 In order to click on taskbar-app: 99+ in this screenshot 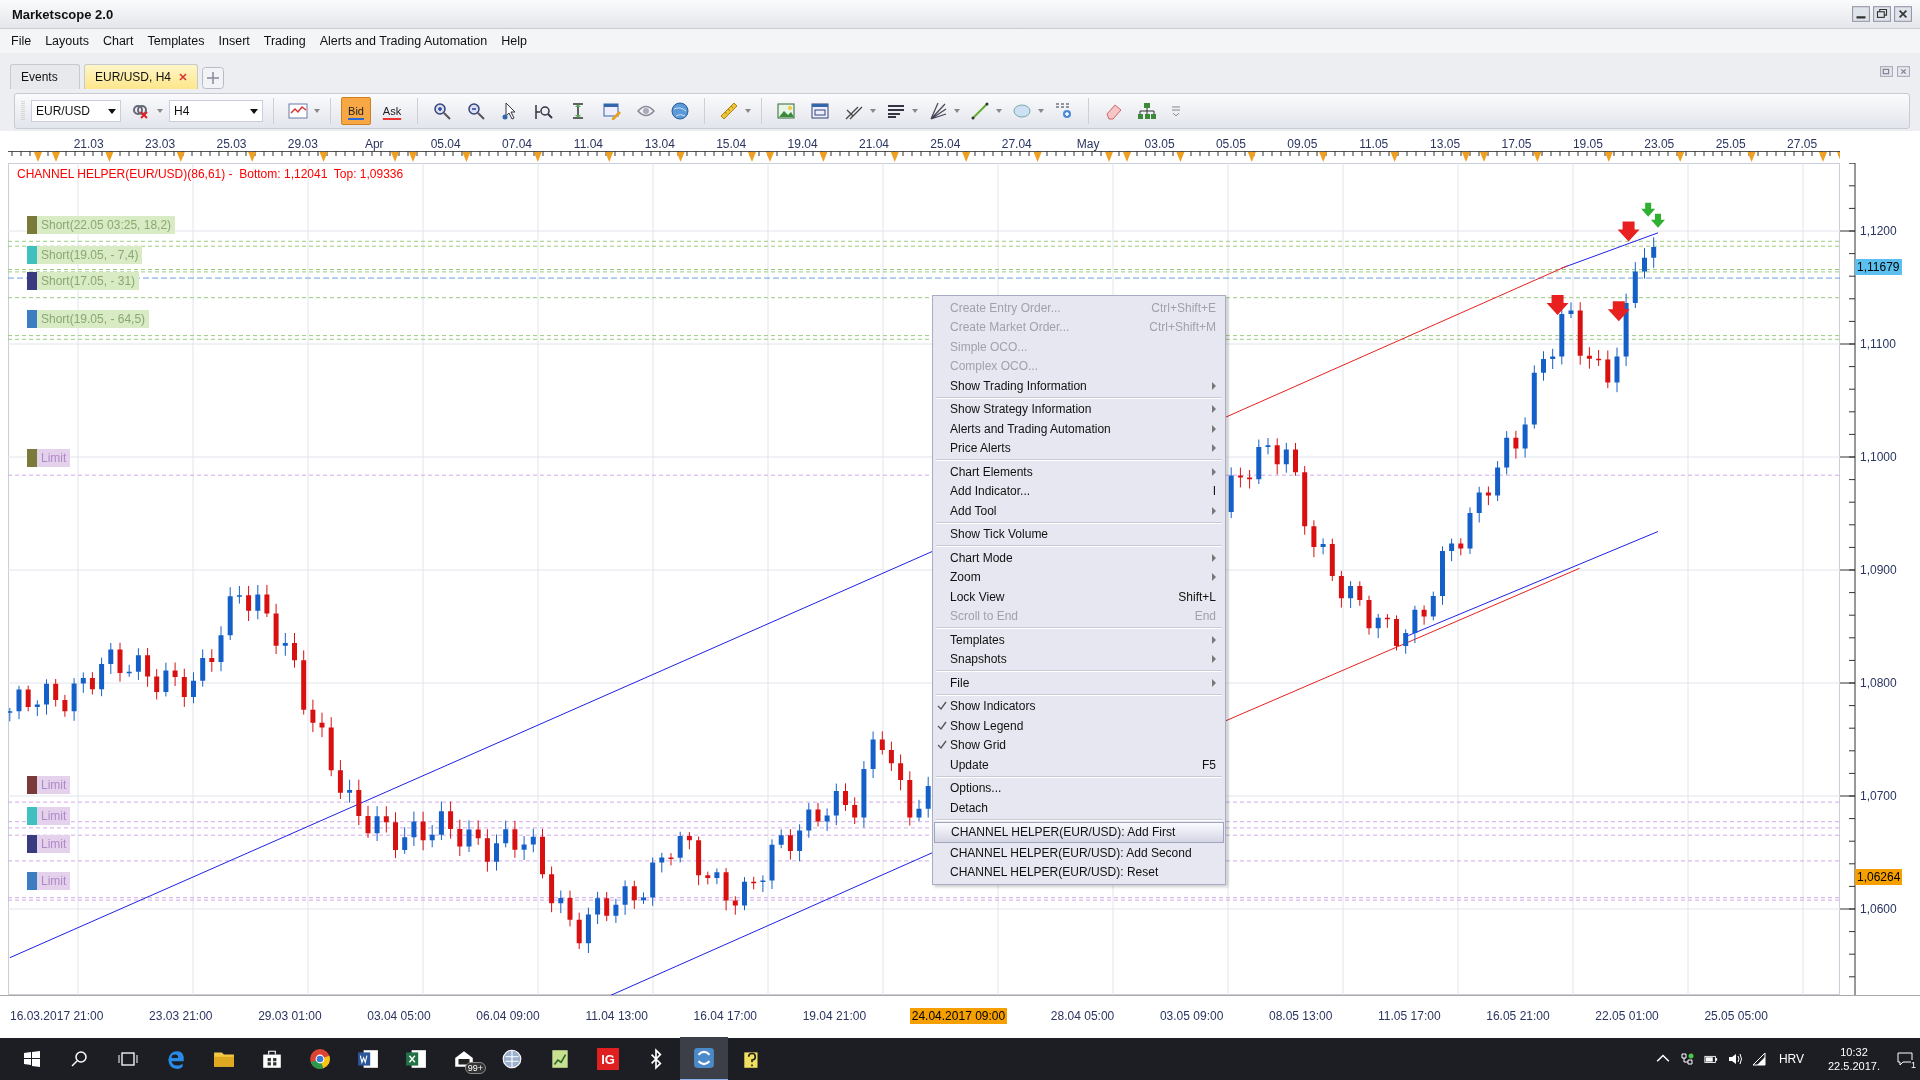, I will do `click(464, 1059)`.